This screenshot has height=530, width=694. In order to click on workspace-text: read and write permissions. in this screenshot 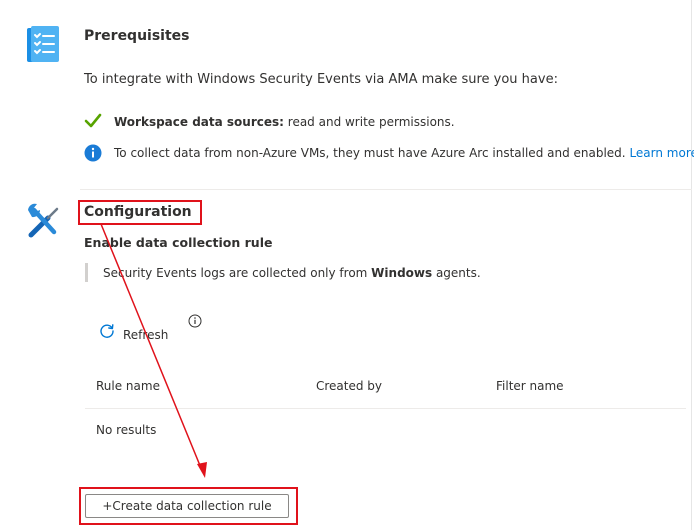, I will do `click(369, 122)`.